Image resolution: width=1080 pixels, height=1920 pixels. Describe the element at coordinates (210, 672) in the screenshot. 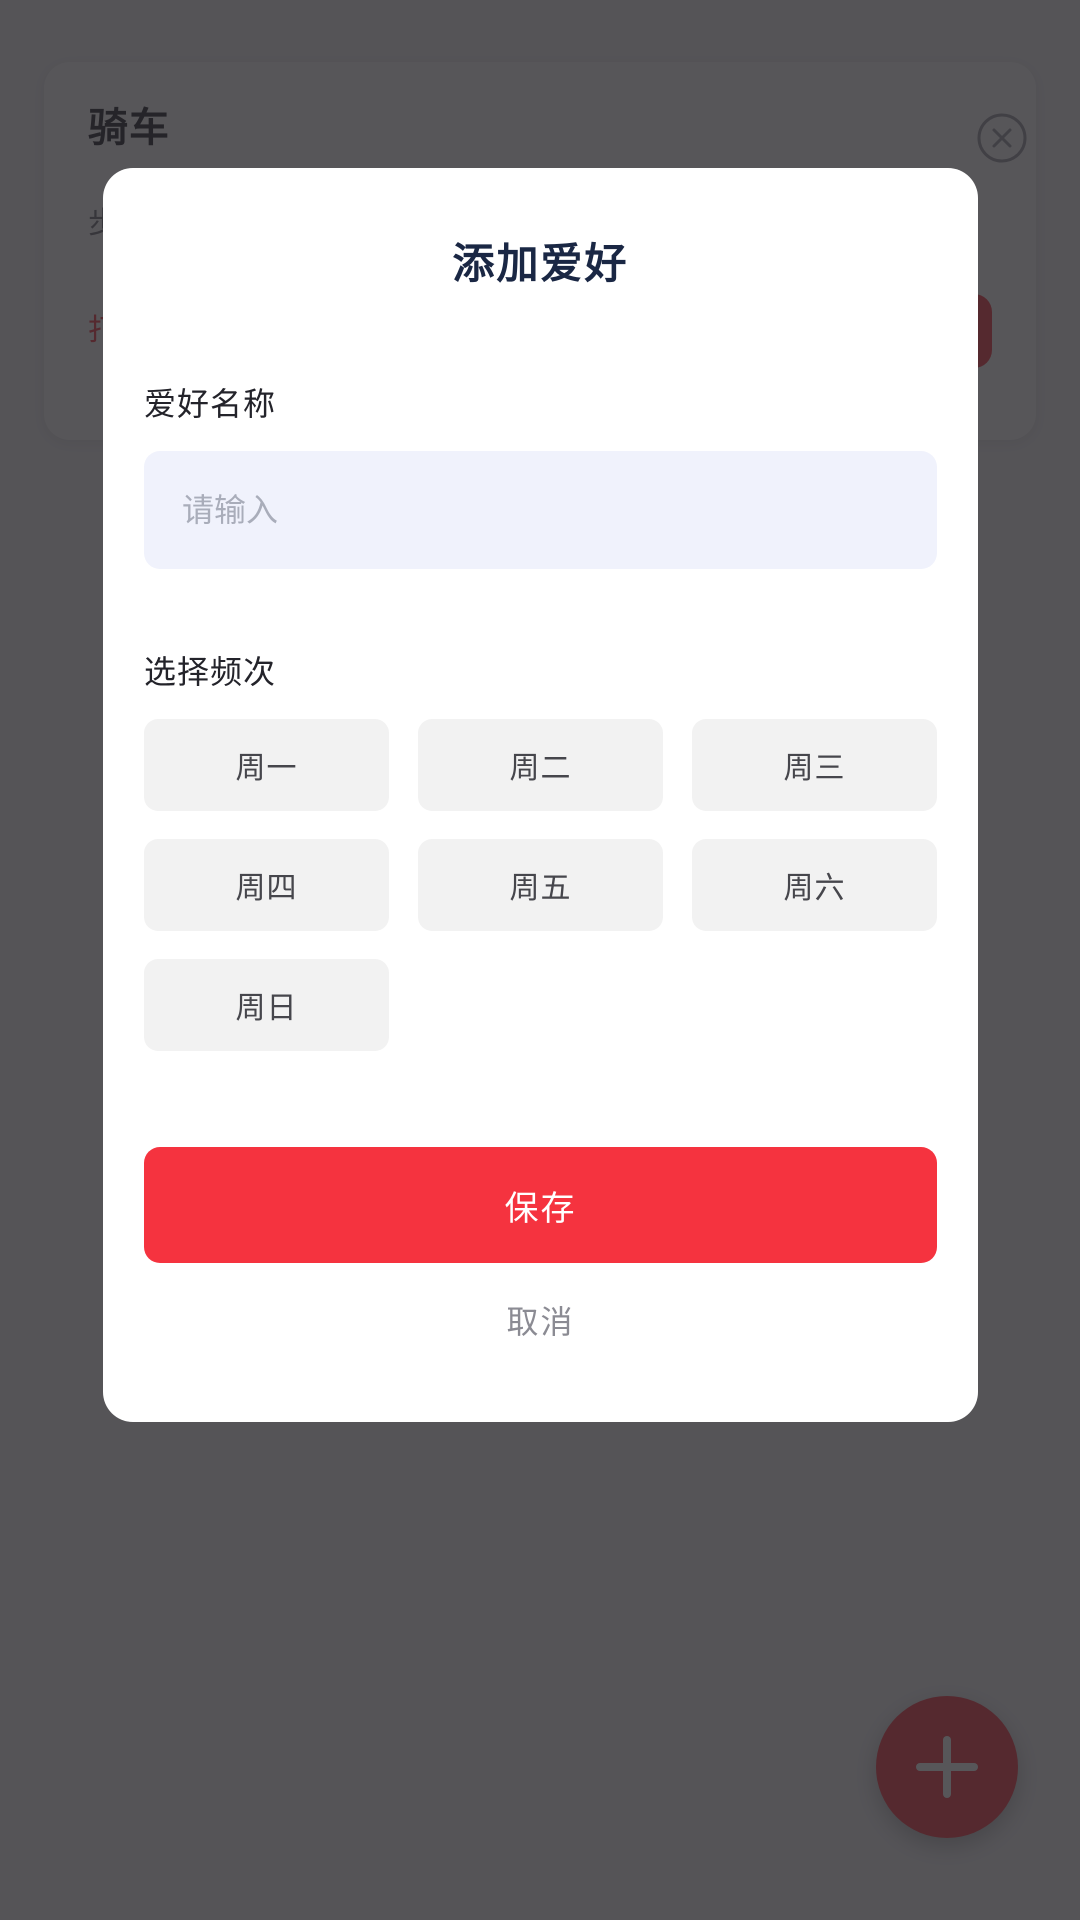

I see `frequency-label: 选择频次` at that location.